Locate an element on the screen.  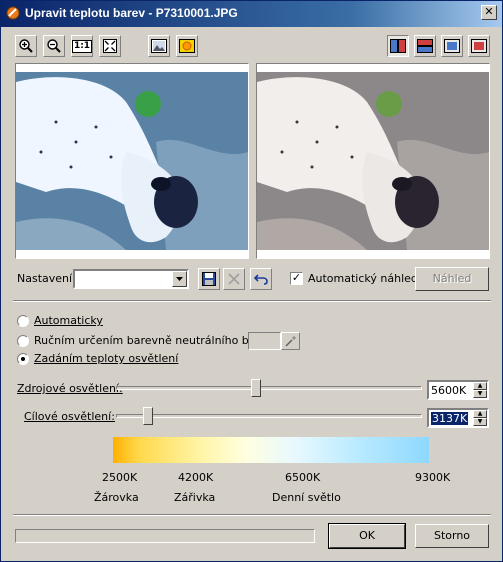
preset-combobox is located at coordinates (131, 279).